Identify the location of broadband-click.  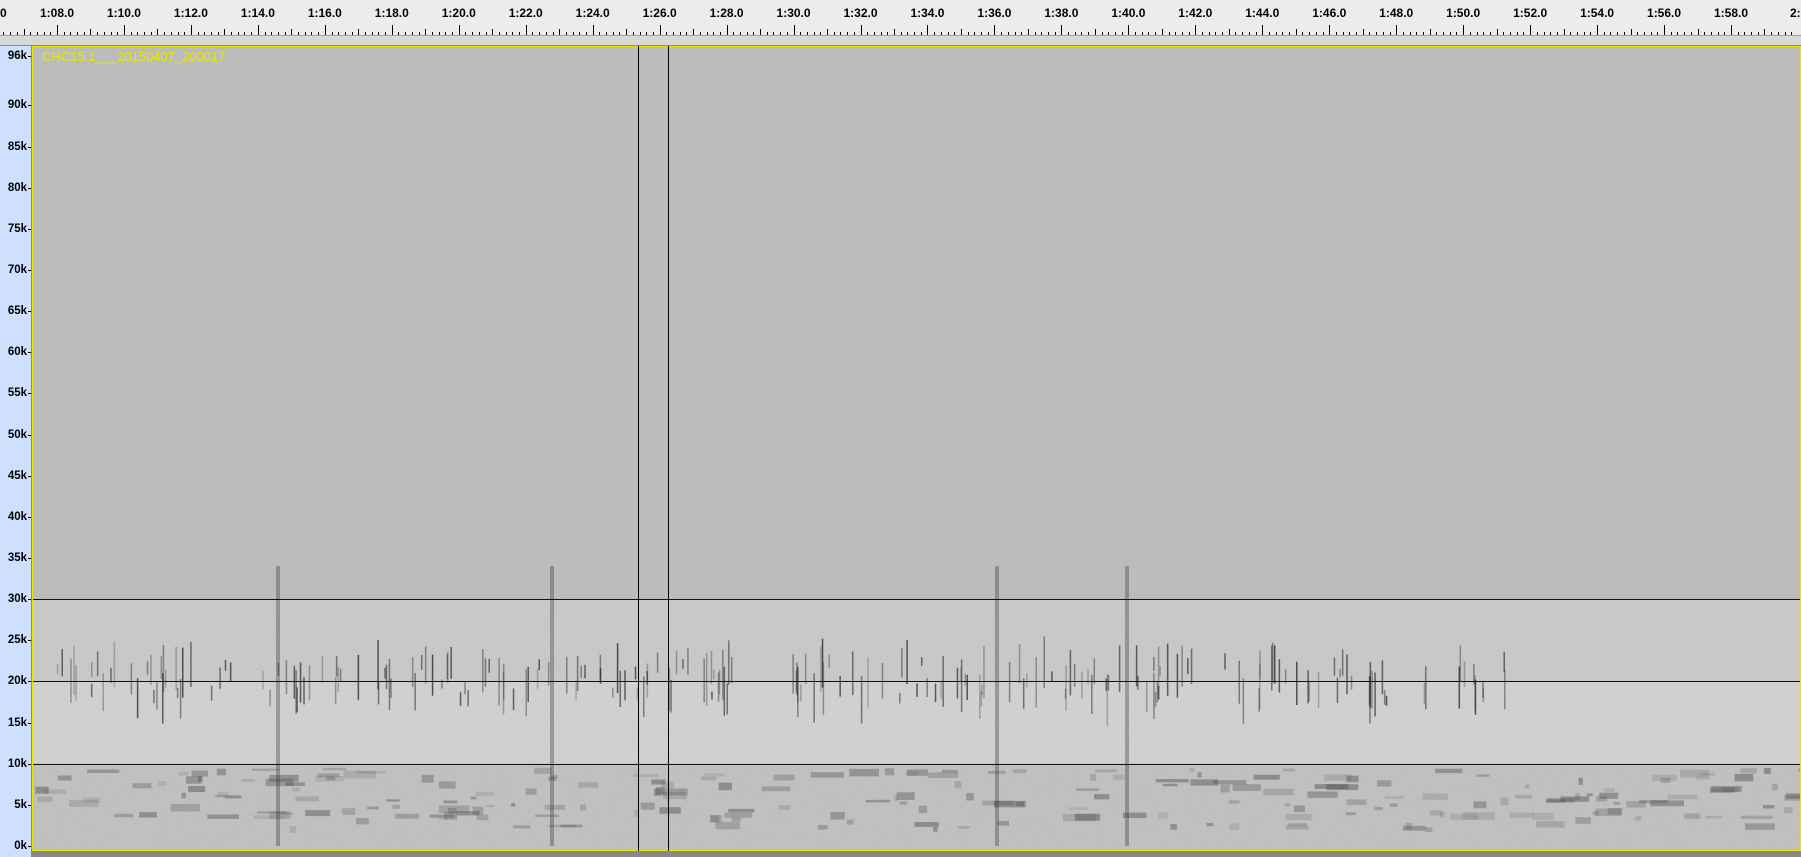
(552, 706).